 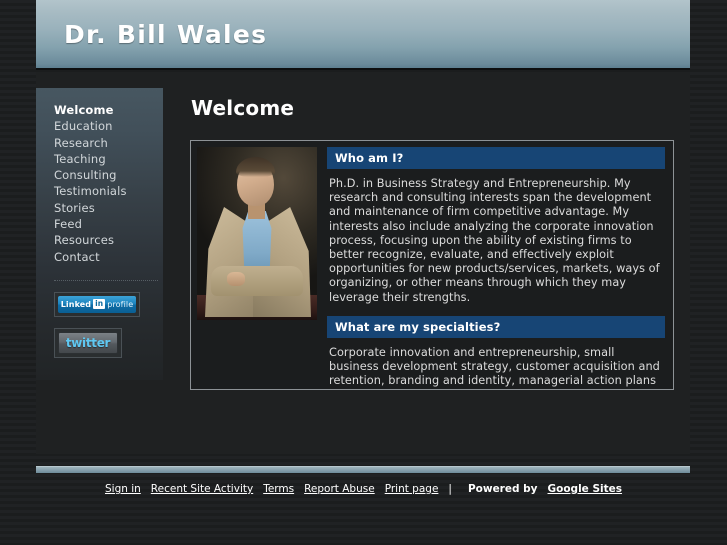 I want to click on sidebar-item-education: Education, so click(x=99, y=126).